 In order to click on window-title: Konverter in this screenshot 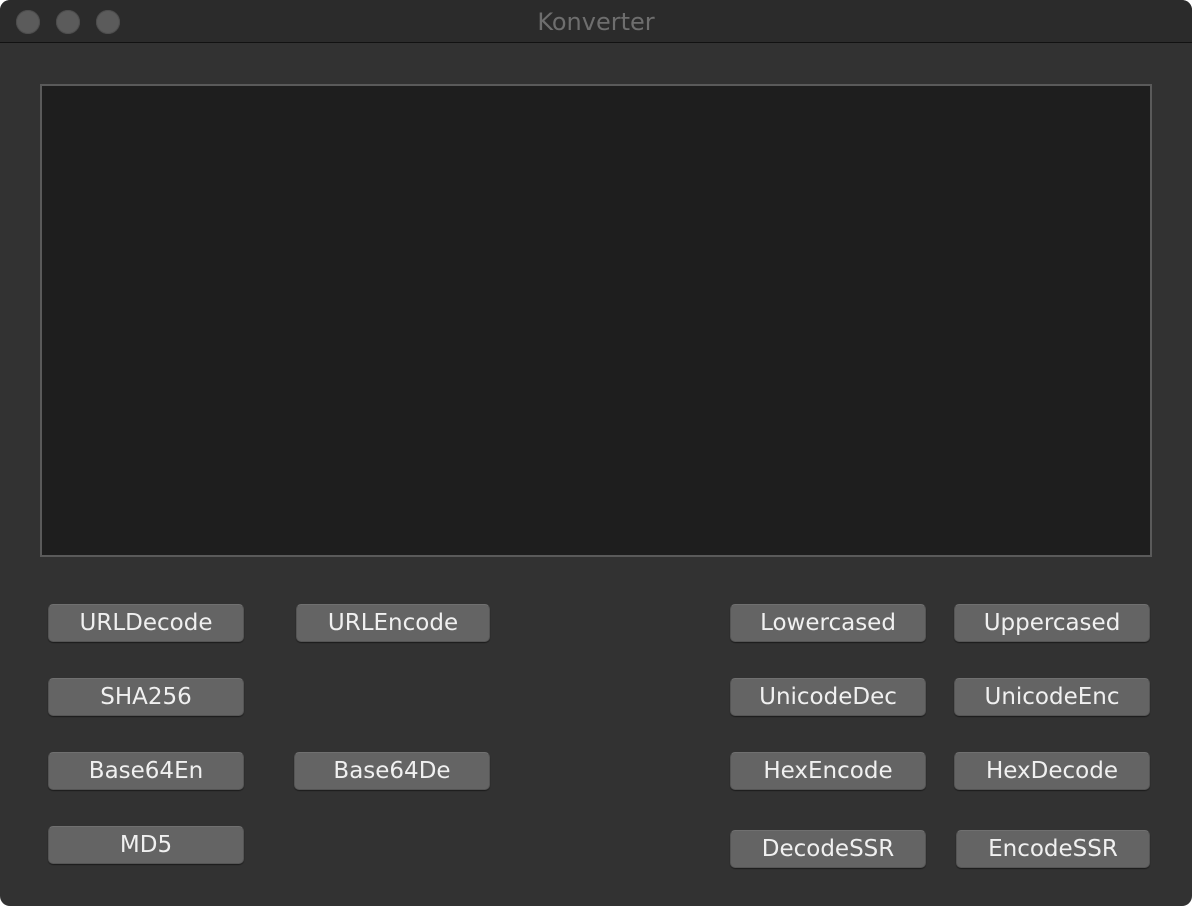, I will do `click(596, 22)`.